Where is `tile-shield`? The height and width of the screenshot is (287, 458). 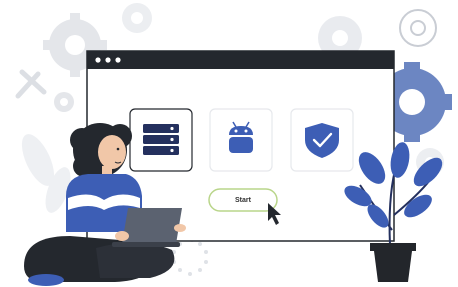 tile-shield is located at coordinates (322, 140).